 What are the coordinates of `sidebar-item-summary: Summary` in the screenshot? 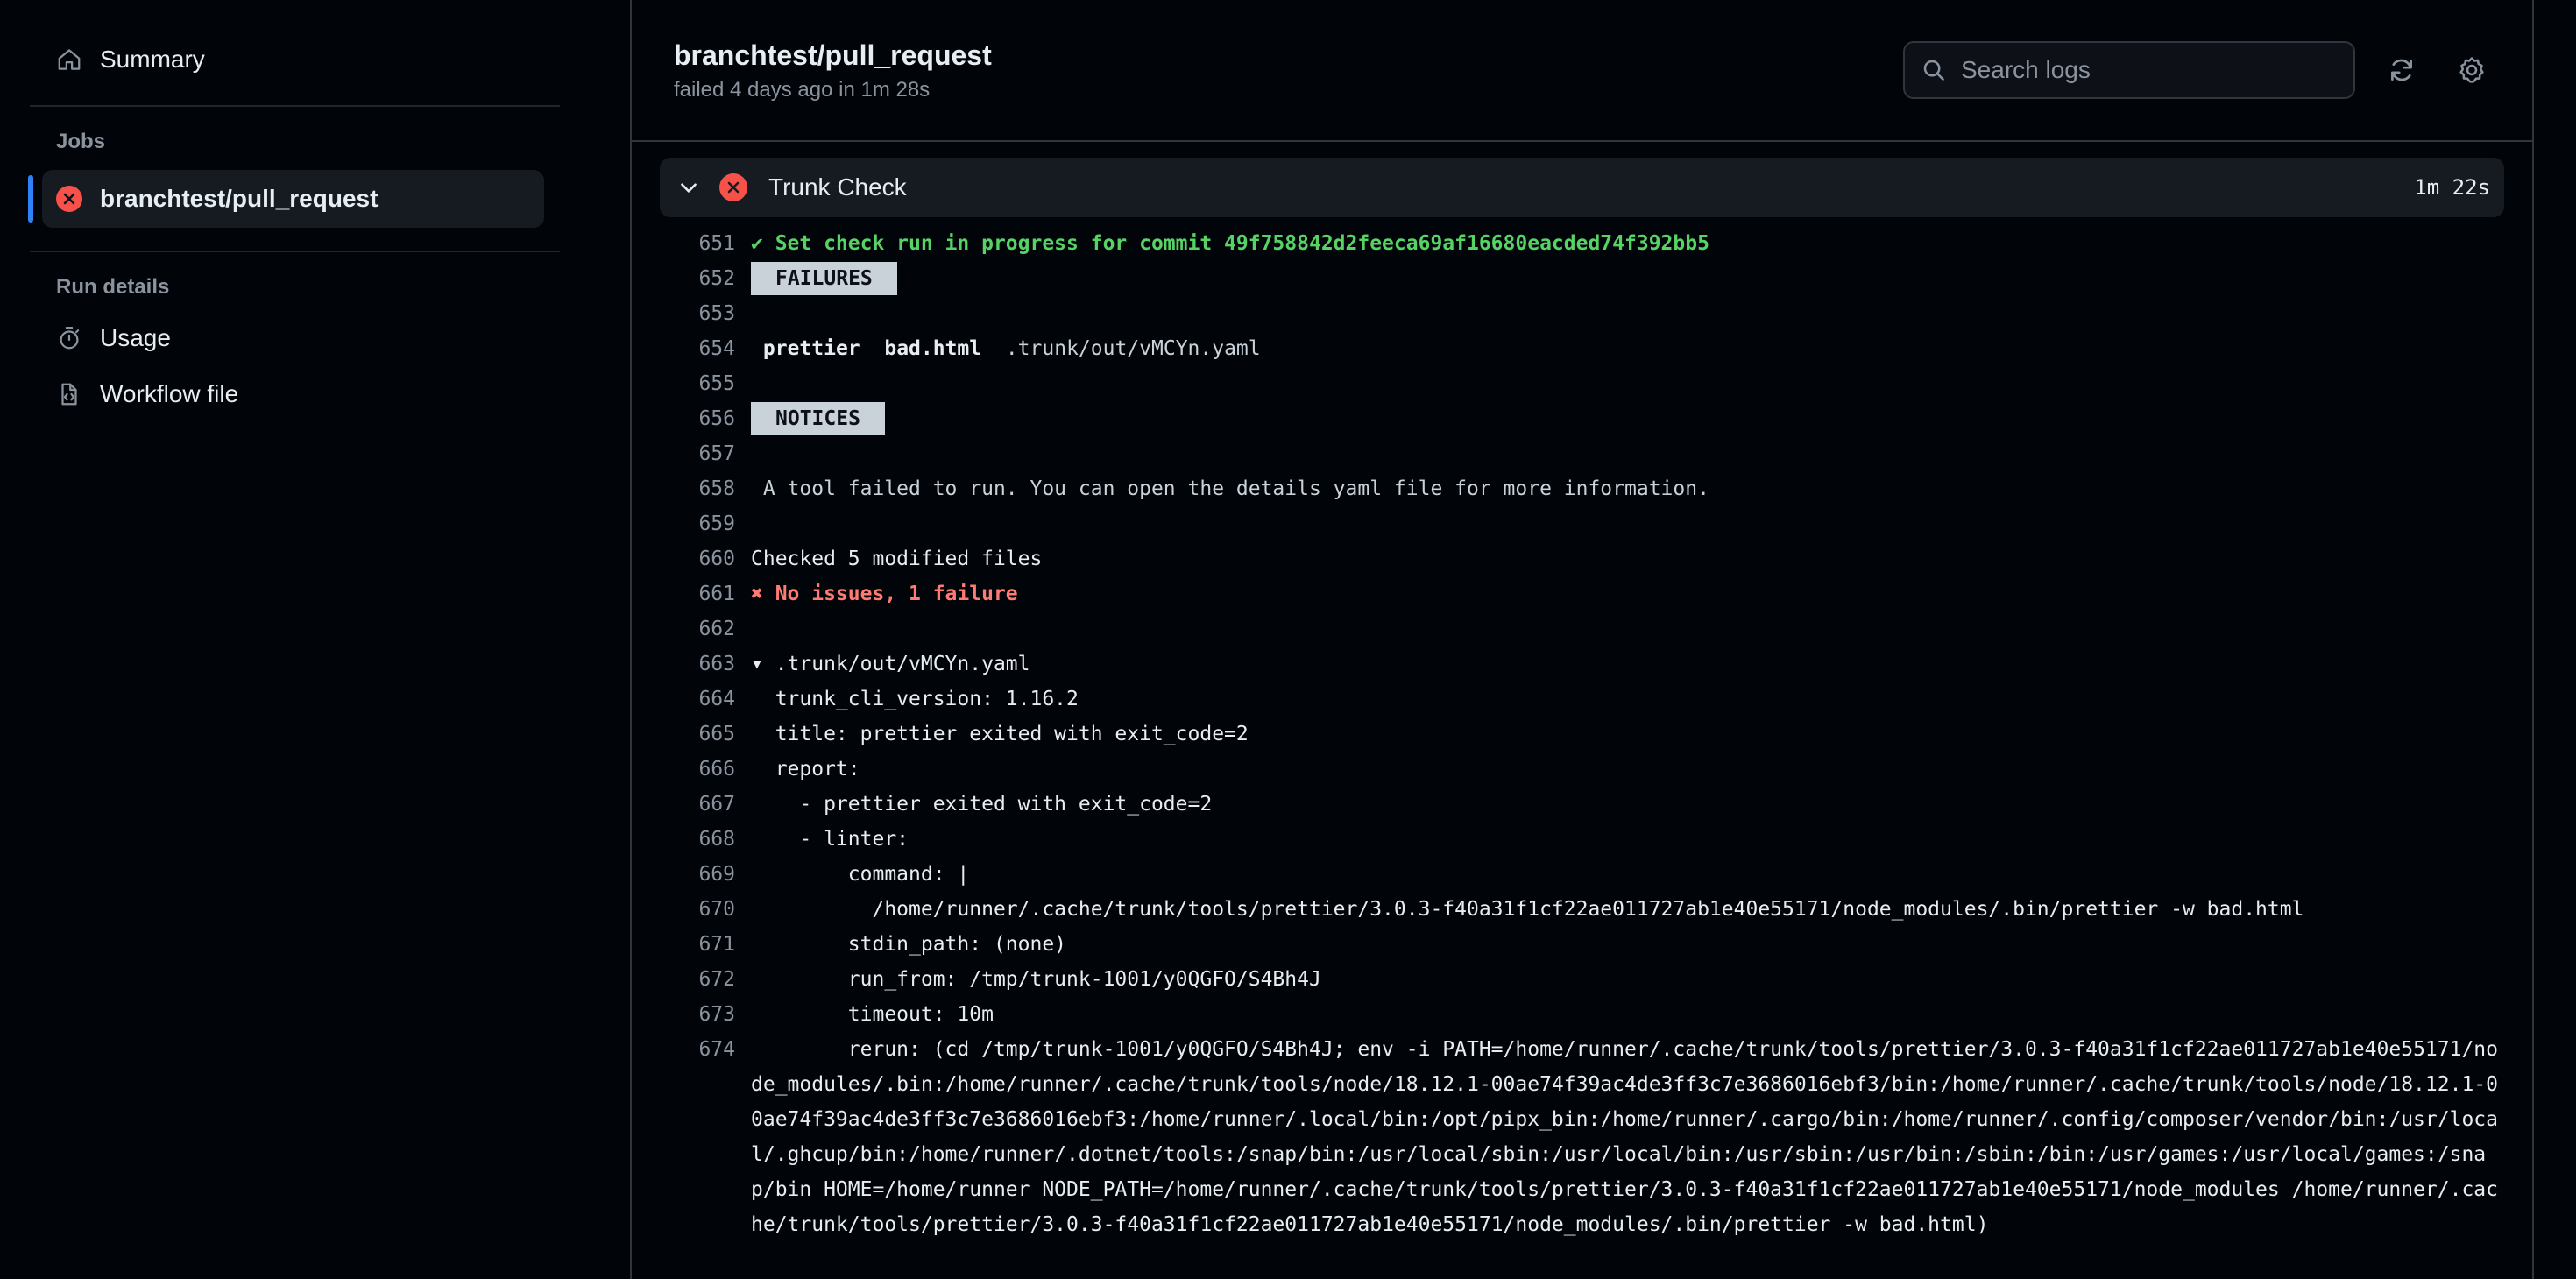 It's located at (299, 59).